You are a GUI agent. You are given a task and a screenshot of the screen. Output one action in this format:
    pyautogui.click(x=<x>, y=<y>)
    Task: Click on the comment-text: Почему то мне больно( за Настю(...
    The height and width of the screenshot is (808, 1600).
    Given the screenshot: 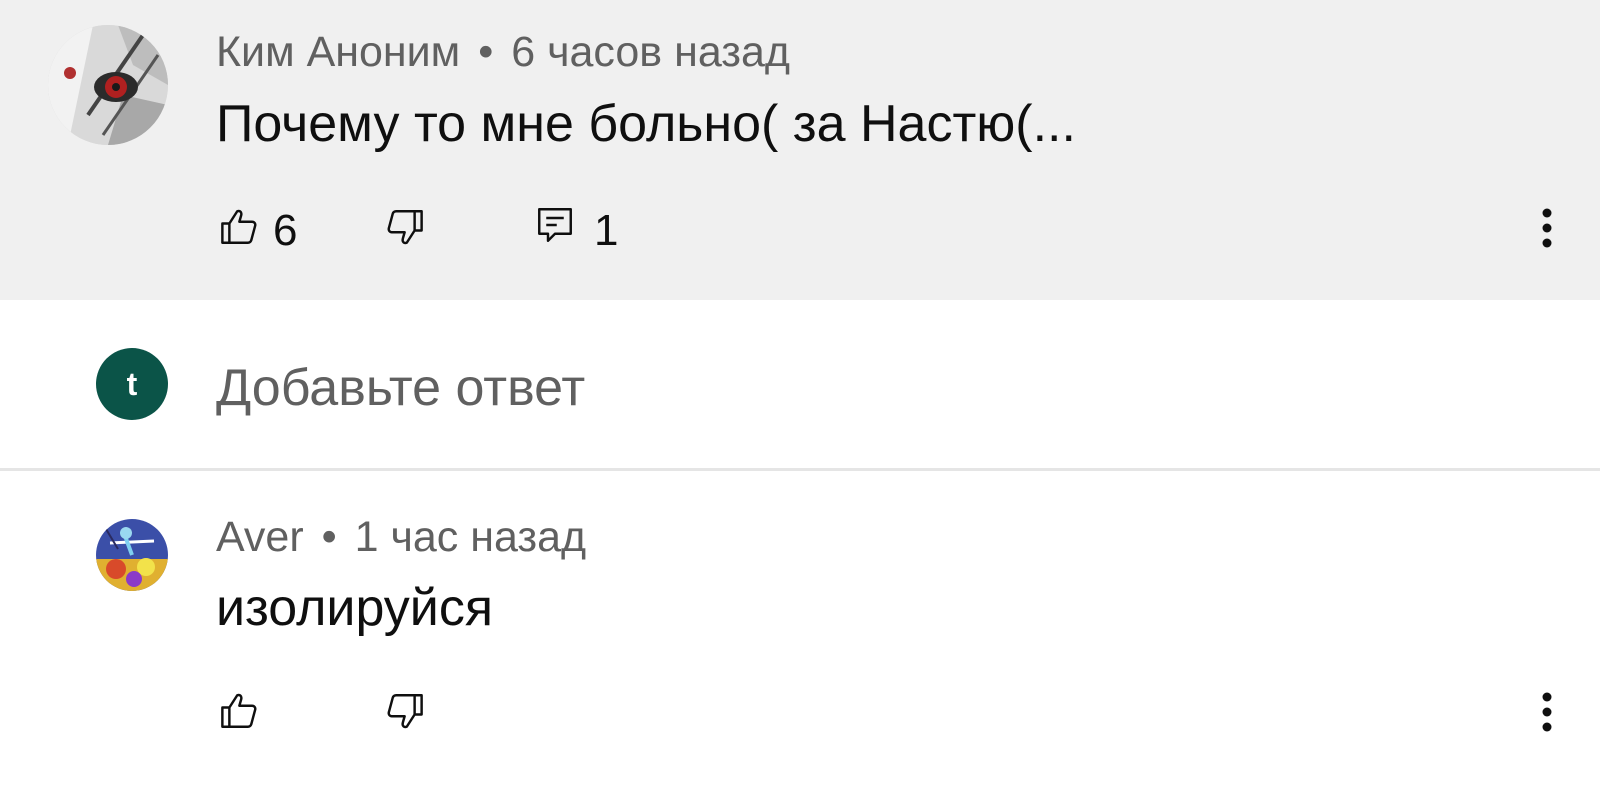 What is the action you would take?
    pyautogui.click(x=646, y=124)
    